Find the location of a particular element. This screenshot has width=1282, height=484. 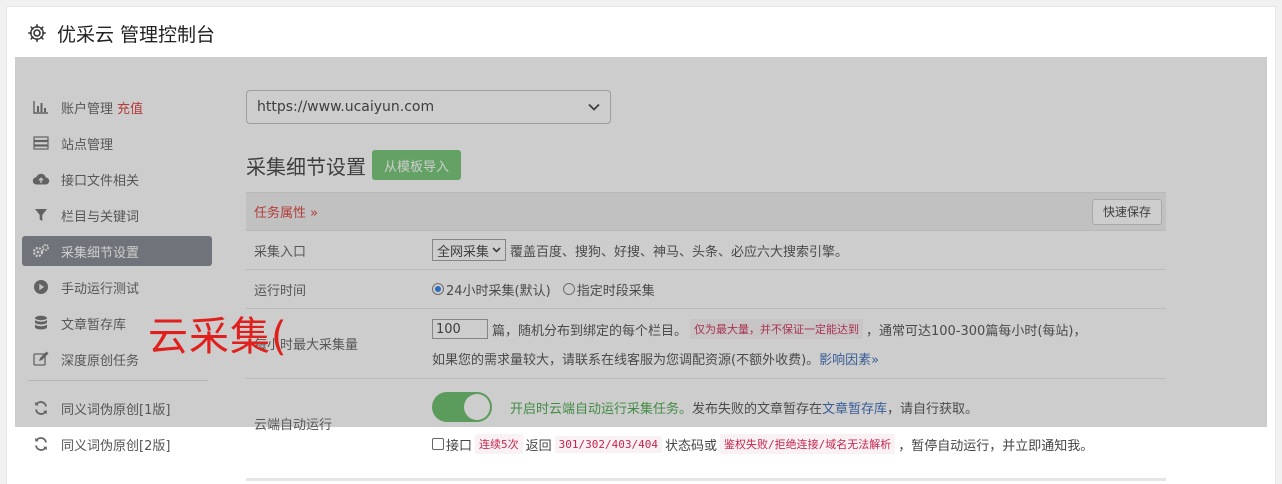

sidebar-item-article-store: 文章暂存库 is located at coordinates (117, 323).